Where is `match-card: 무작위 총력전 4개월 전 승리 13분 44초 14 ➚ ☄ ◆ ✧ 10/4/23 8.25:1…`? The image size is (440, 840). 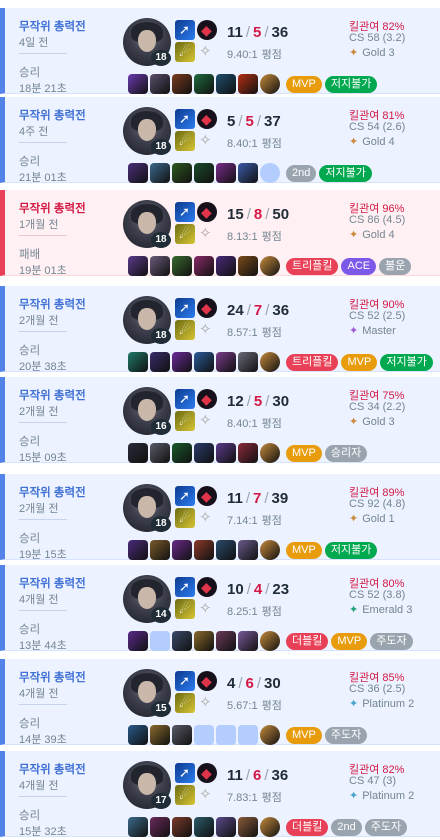 match-card: 무작위 총력전 4개월 전 승리 13분 44초 14 ➚ ☄ ◆ ✧ 10/4/23 8.25:1… is located at coordinates (220, 608).